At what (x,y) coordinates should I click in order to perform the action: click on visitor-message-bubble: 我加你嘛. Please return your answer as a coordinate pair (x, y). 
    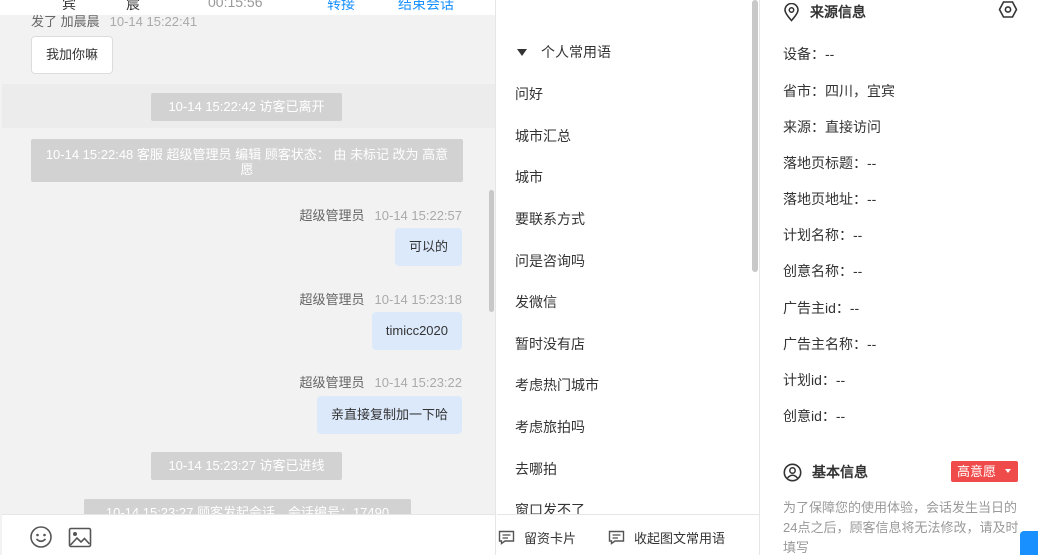
    Looking at the image, I should click on (72, 55).